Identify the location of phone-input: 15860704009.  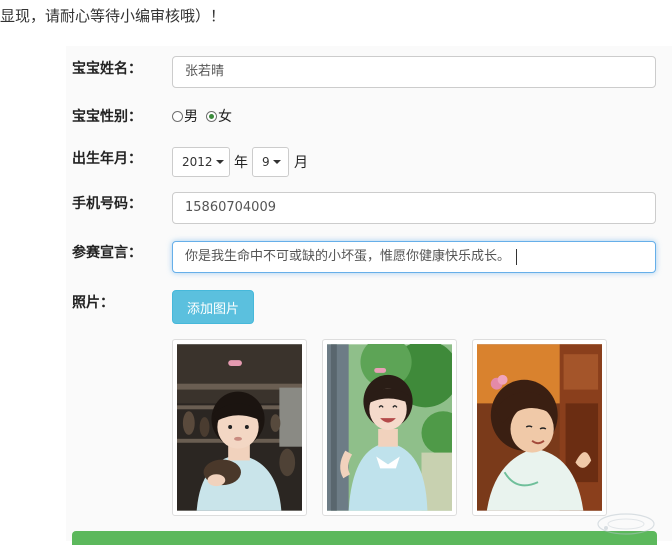
(414, 208).